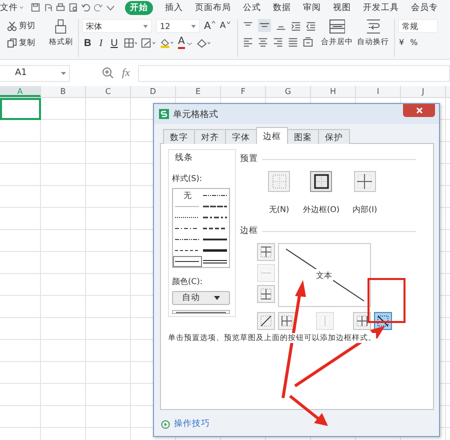  What do you see at coordinates (185, 43) in the screenshot?
I see `font-color-button: A` at bounding box center [185, 43].